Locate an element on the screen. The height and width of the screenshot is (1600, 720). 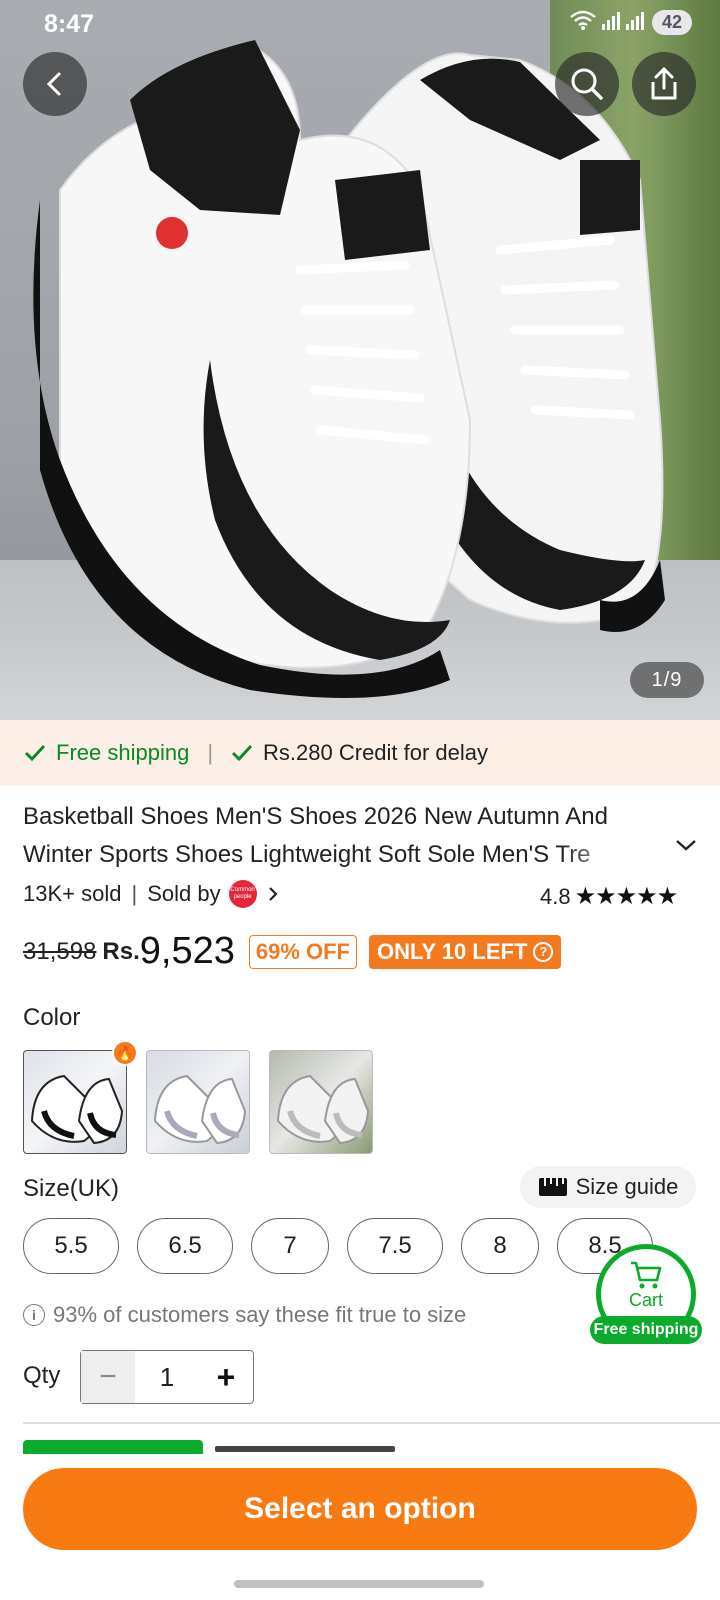
chevron-down-icon is located at coordinates (686, 845).